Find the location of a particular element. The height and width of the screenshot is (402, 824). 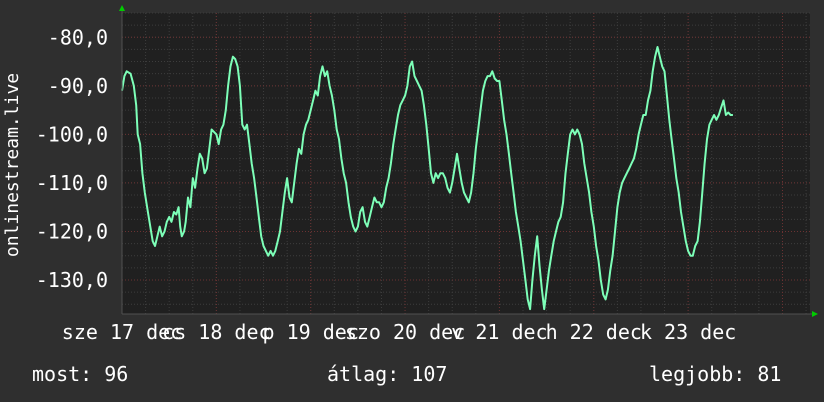

x-tick-label: v 21 dec is located at coordinates (499, 332).